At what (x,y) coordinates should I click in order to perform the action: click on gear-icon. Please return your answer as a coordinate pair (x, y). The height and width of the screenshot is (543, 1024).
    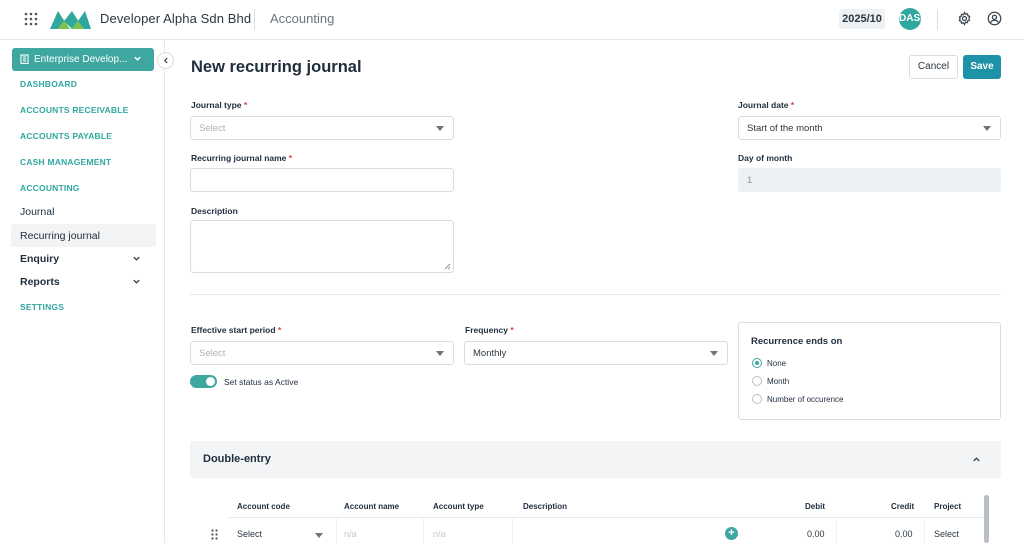
    Looking at the image, I should click on (964, 18).